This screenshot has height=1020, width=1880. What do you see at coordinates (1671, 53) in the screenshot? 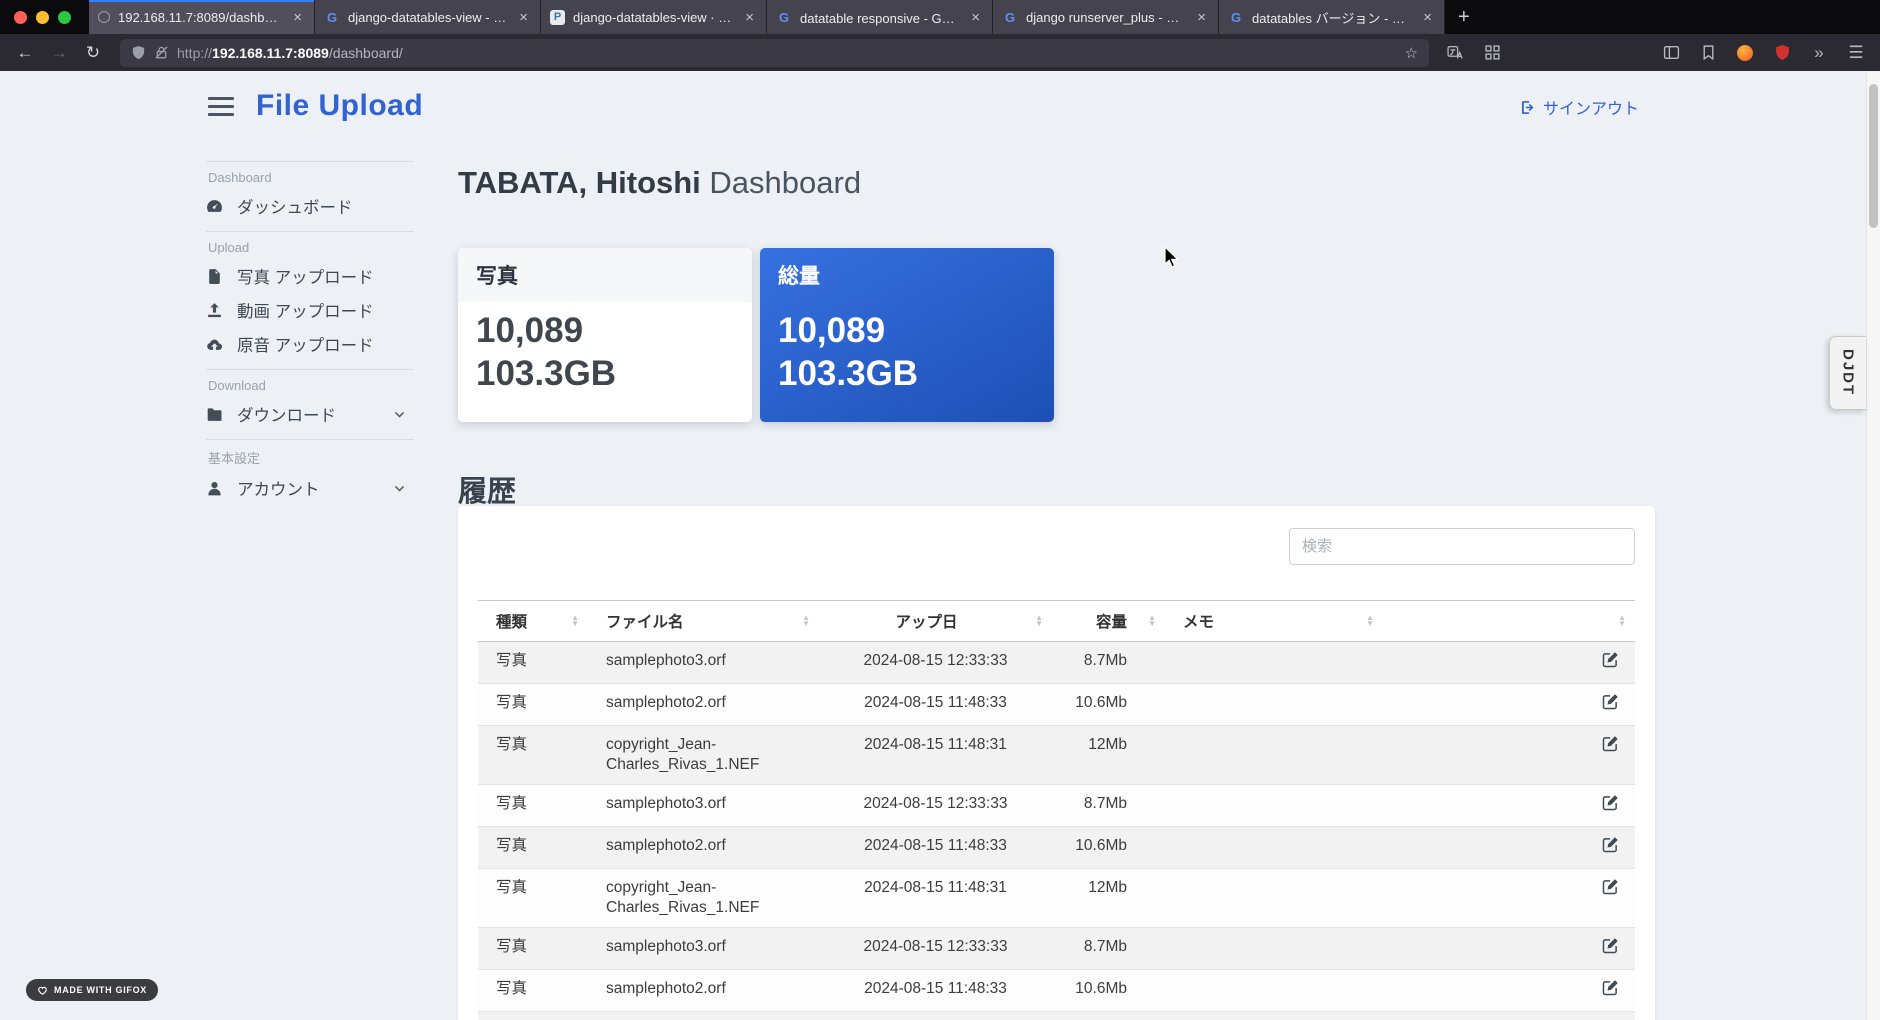
I see `sidebar-panel-icon` at bounding box center [1671, 53].